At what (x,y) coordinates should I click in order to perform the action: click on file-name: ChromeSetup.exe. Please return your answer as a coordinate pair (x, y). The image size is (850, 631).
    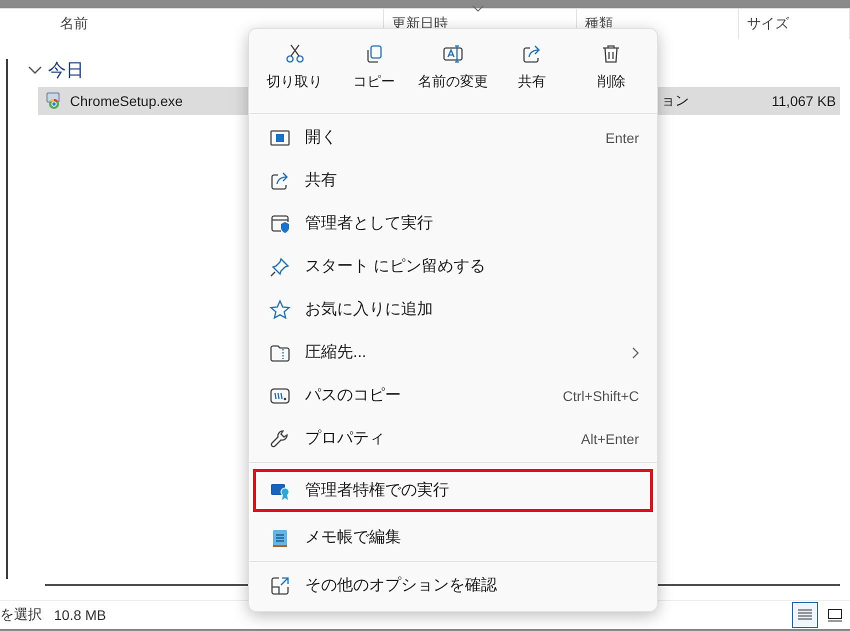
    Looking at the image, I should click on (126, 101).